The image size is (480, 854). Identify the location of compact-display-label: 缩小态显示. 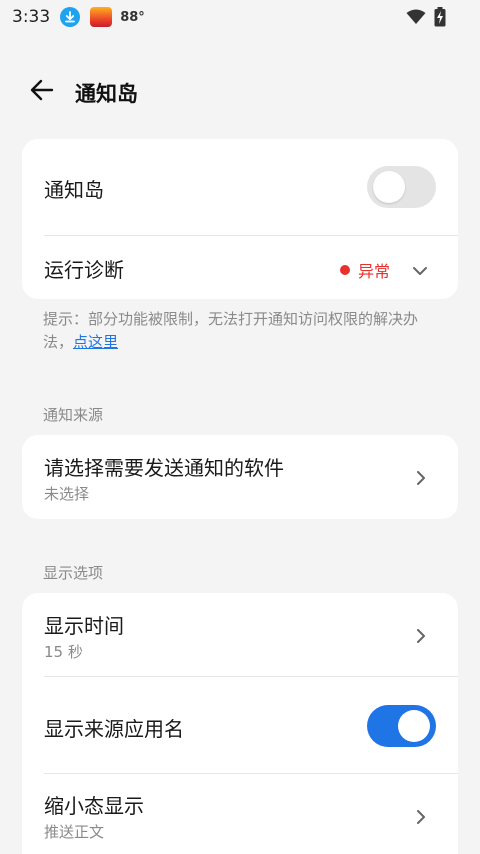
(94, 806).